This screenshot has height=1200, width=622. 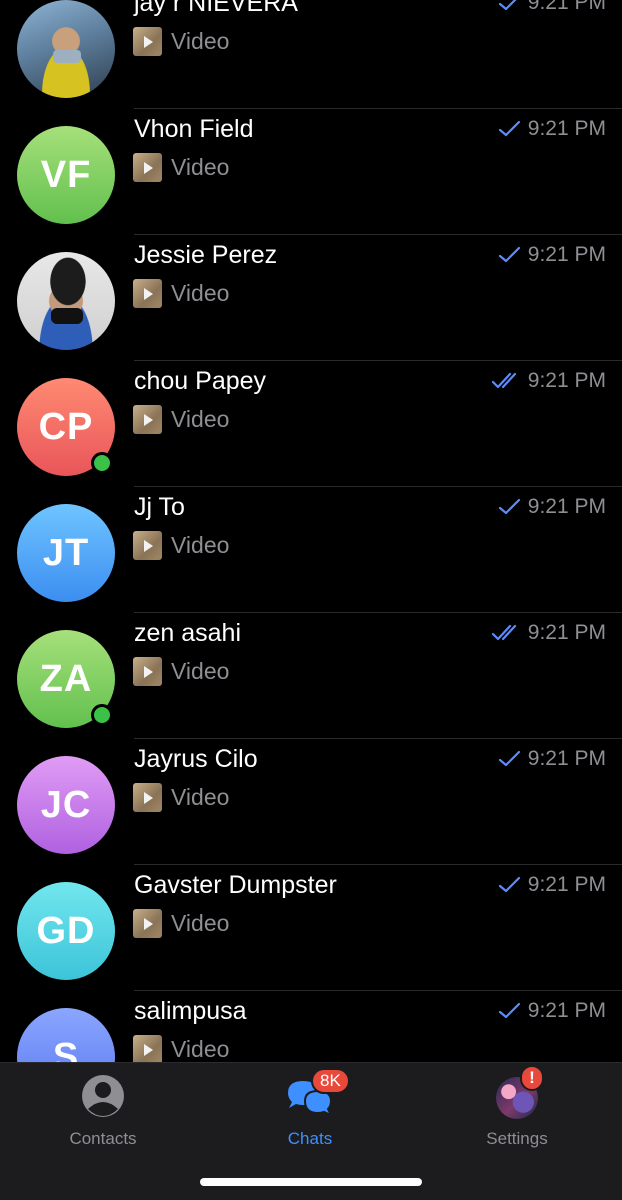 What do you see at coordinates (310, 1138) in the screenshot?
I see `tab-chats-label: Chats` at bounding box center [310, 1138].